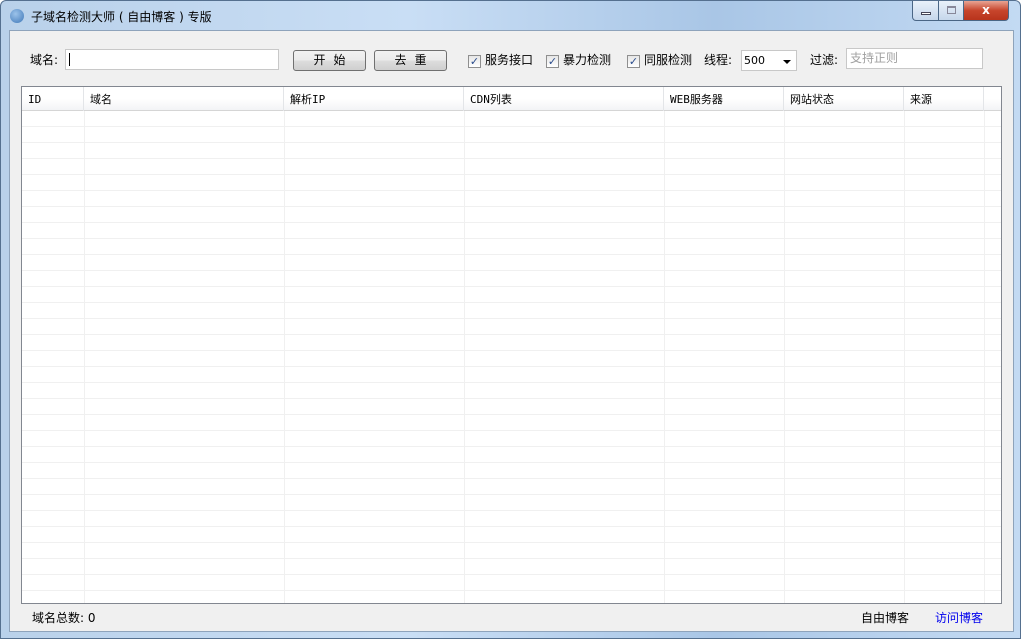 This screenshot has width=1021, height=639. I want to click on threads-label: 线程:, so click(718, 60).